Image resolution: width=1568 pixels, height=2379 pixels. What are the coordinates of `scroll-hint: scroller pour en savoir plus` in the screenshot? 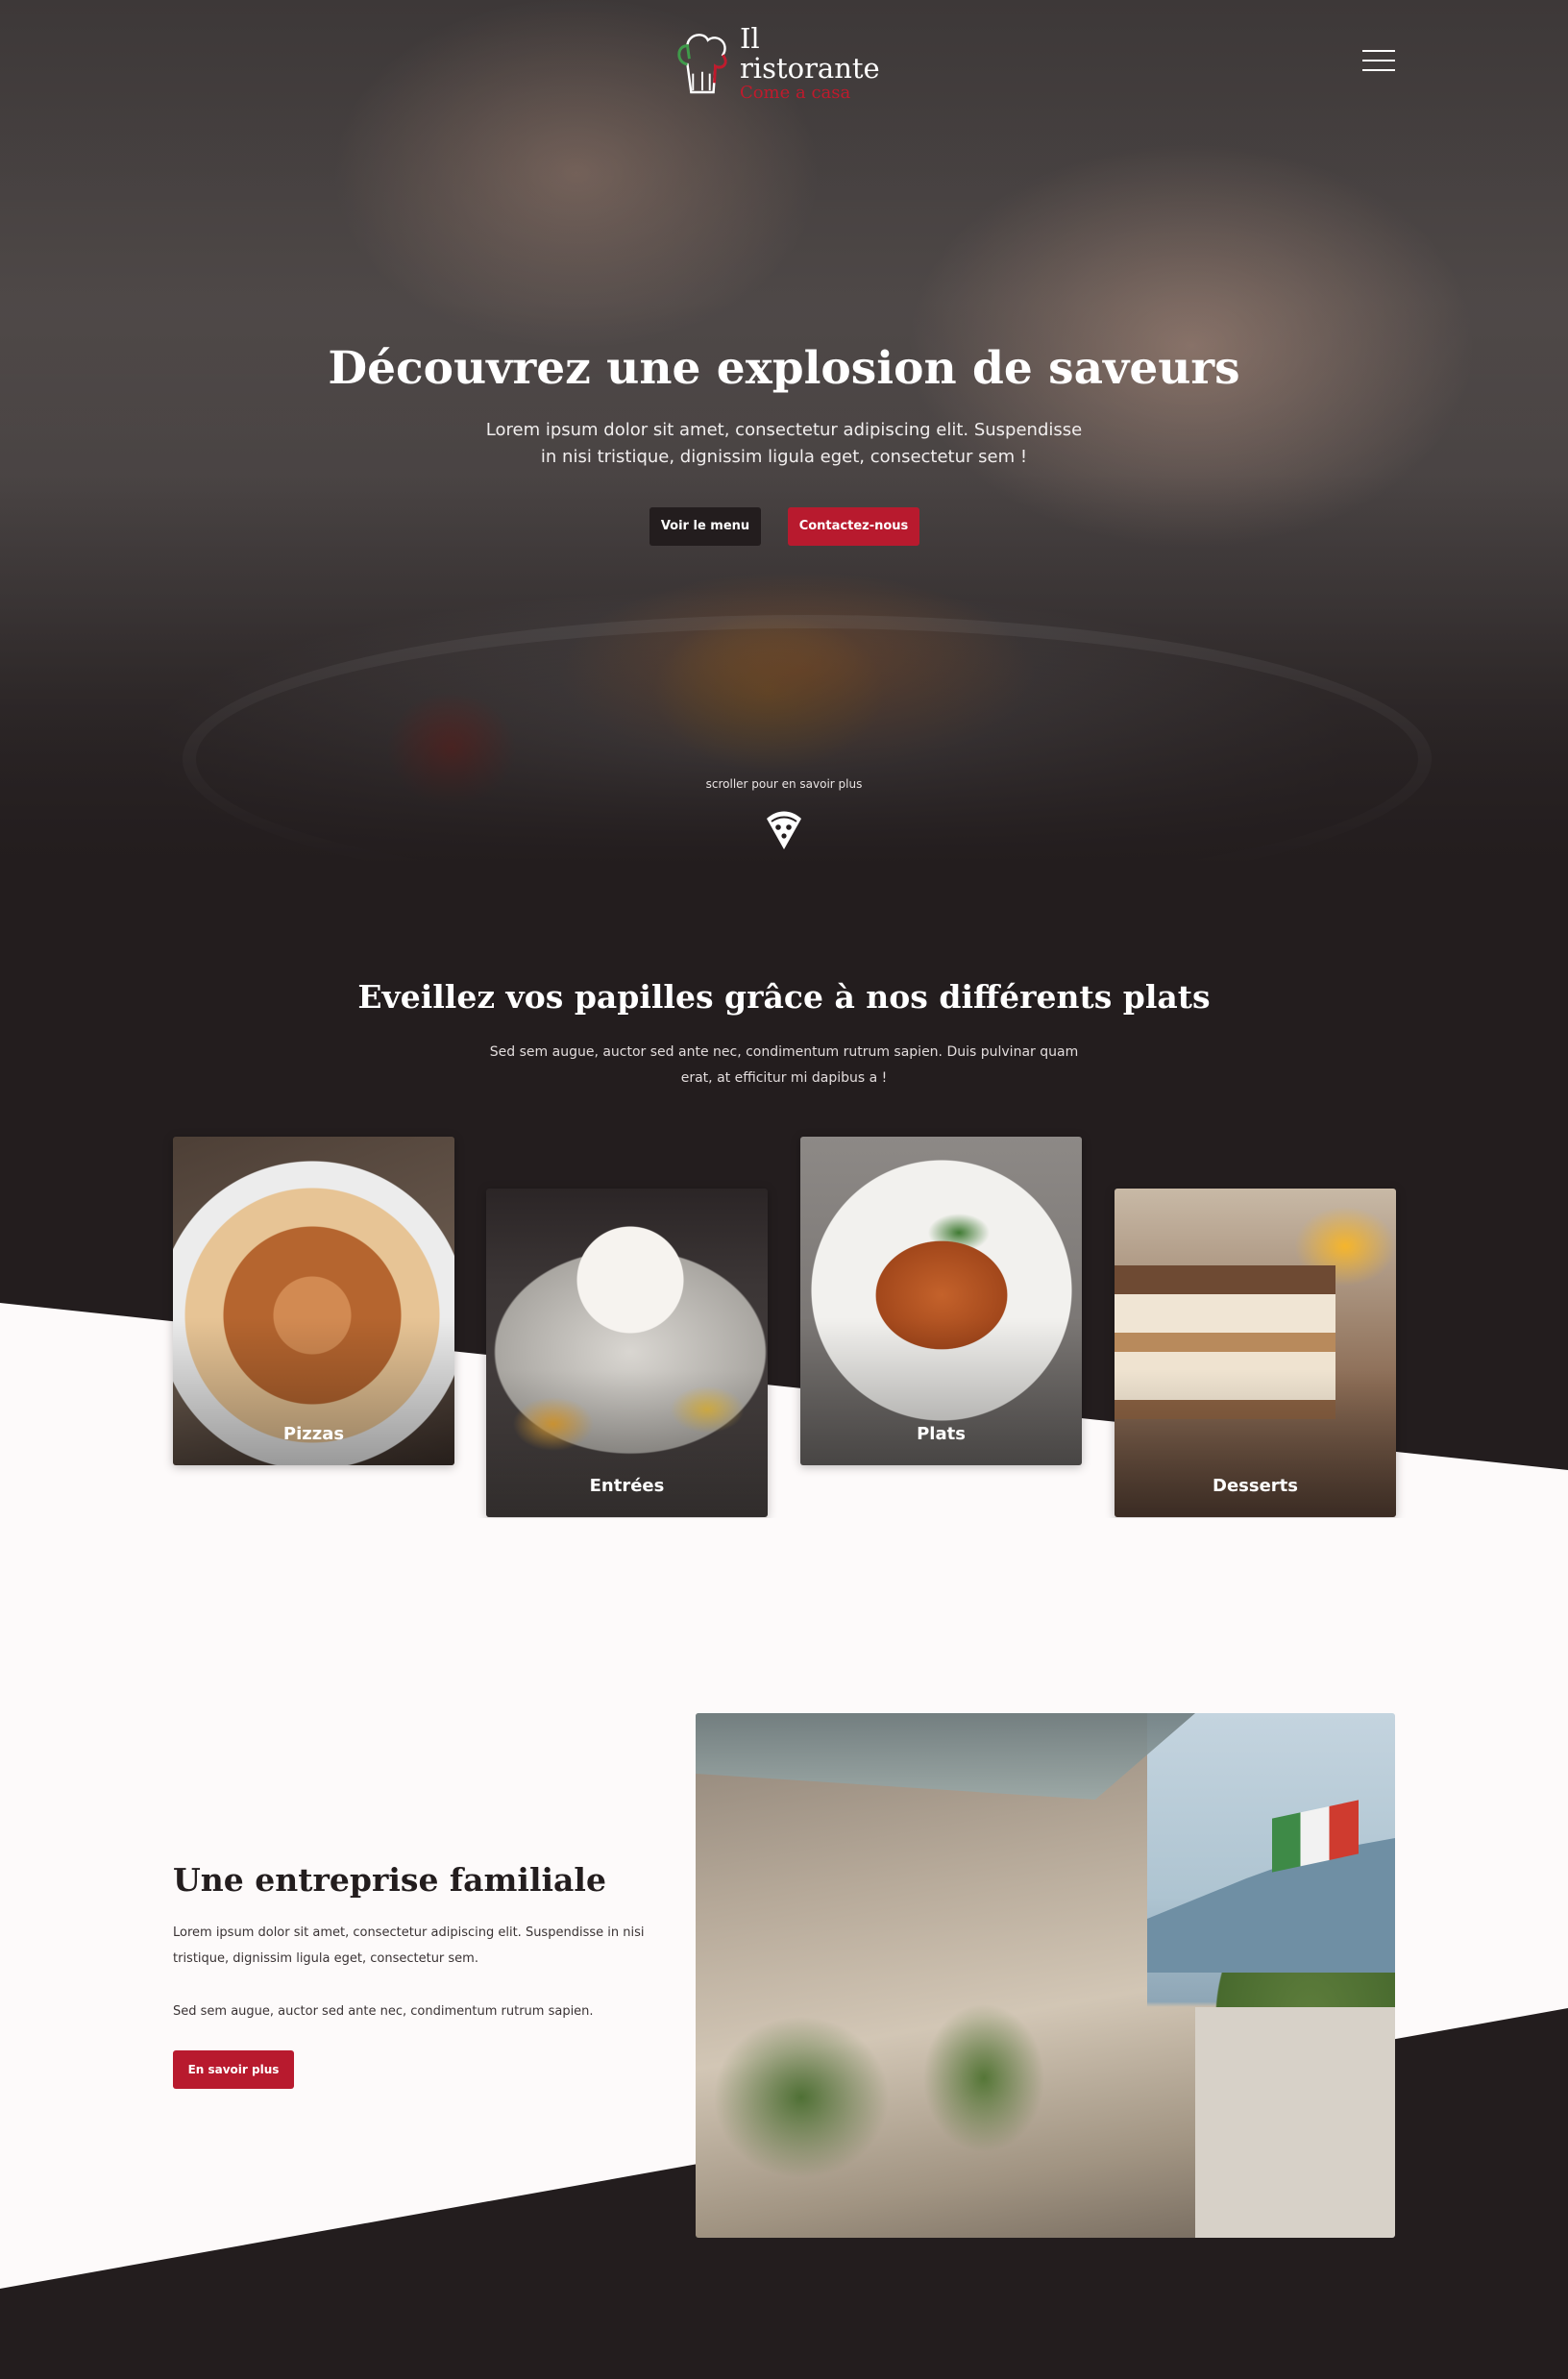 It's located at (784, 784).